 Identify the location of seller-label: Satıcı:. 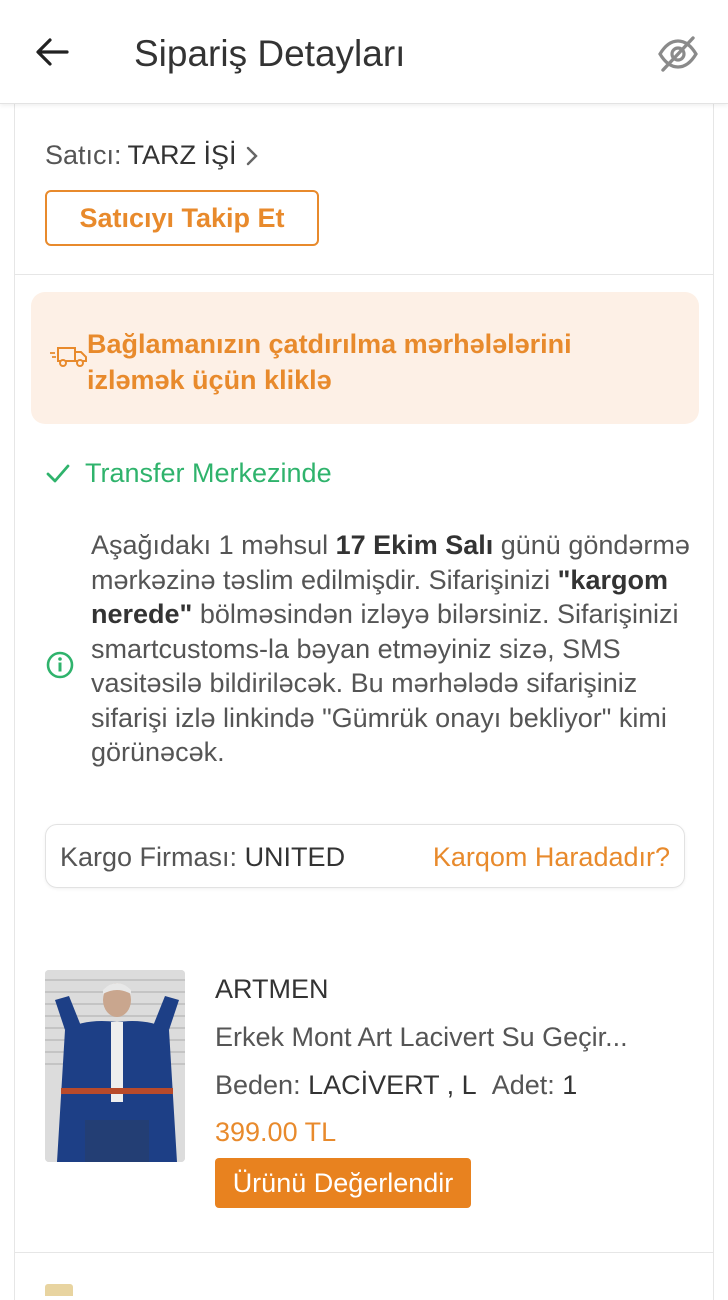
(83, 155).